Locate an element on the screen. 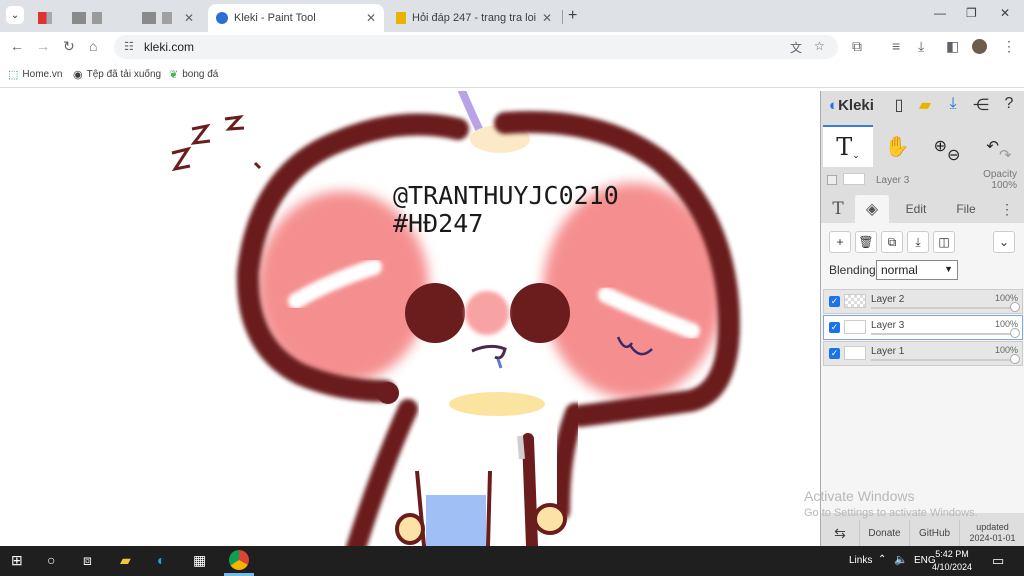 This screenshot has width=1024, height=576. undo-icon: ↶ is located at coordinates (992, 146).